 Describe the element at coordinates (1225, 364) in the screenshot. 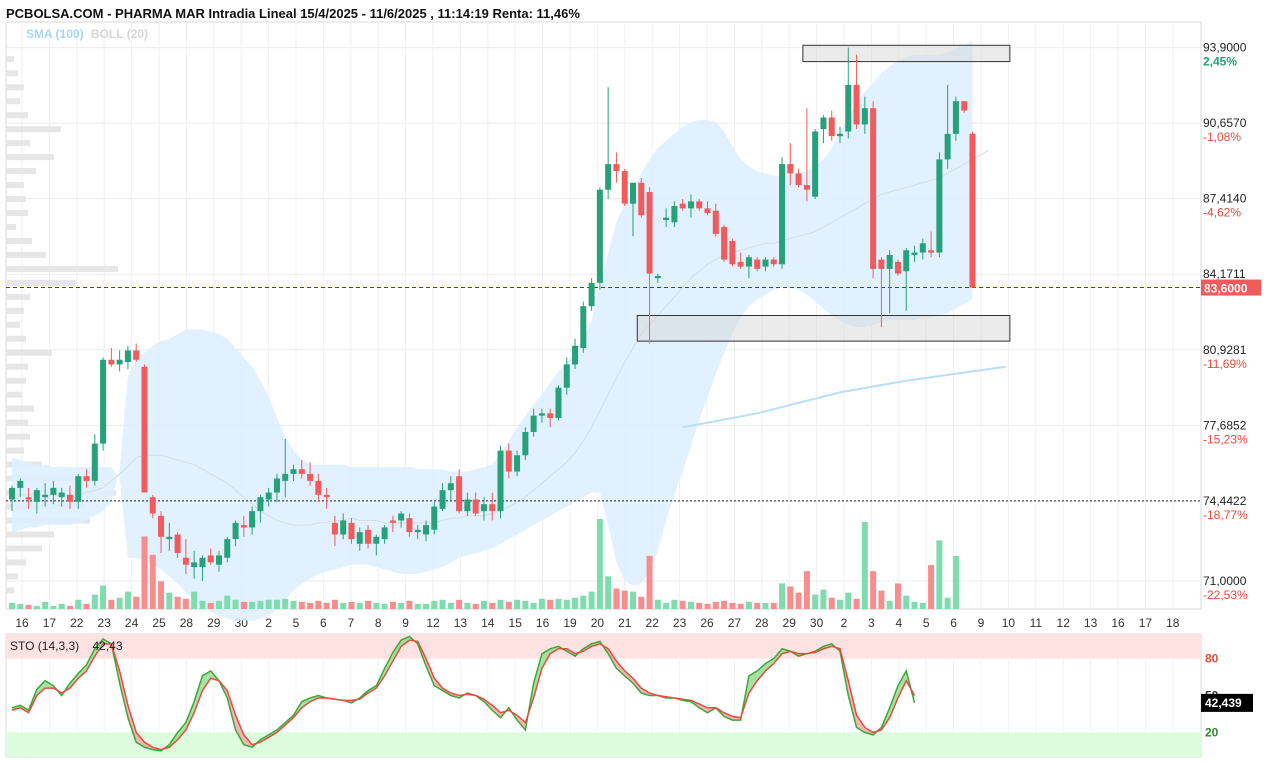

I see `y-tick-percent: -11,69%` at that location.